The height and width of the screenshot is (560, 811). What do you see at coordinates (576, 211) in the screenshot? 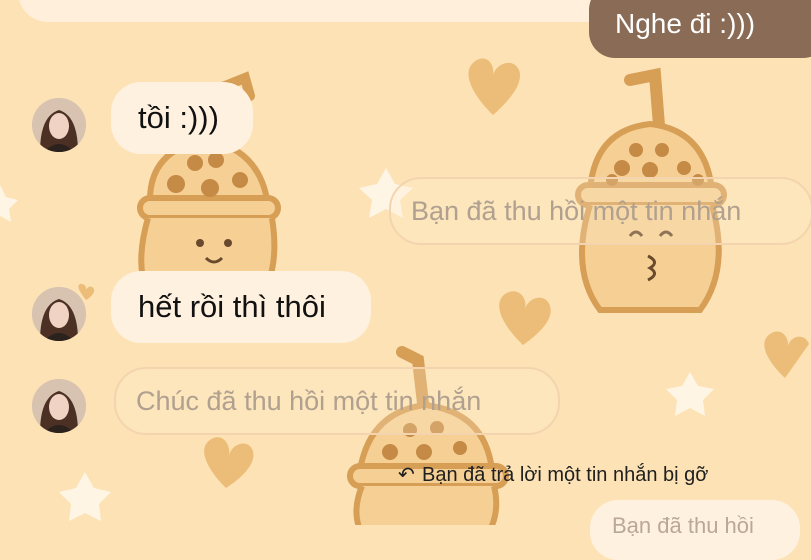
I see `recalled-message-text: Bạn đã thu hồi một tin nhắn` at bounding box center [576, 211].